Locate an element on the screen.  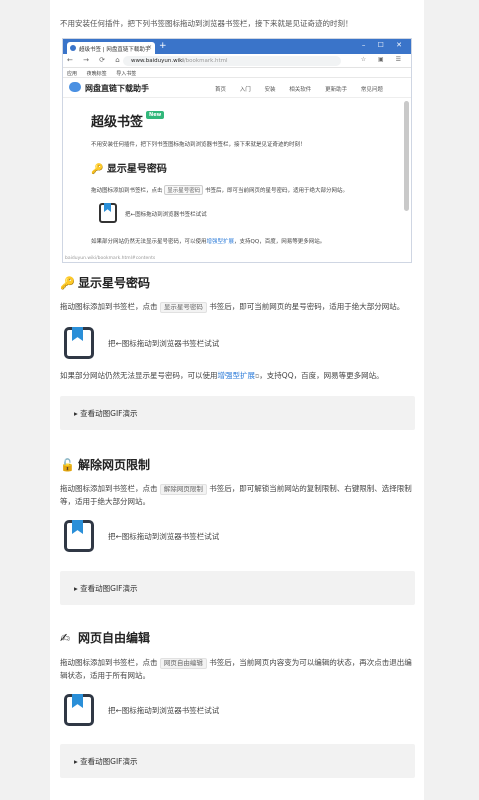
bookmark-label: 把←图标拖动到浏览器书签栏试试 is located at coordinates (166, 215).